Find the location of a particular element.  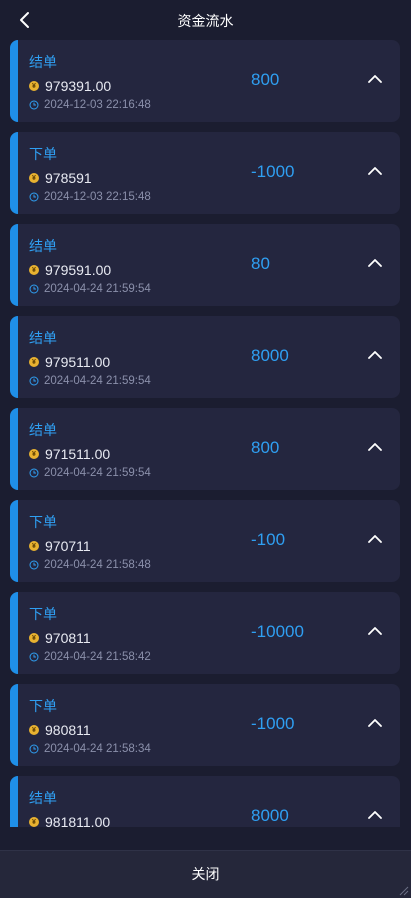

transaction-card: 结单 ¥ 981811.00 8000 is located at coordinates (205, 801).